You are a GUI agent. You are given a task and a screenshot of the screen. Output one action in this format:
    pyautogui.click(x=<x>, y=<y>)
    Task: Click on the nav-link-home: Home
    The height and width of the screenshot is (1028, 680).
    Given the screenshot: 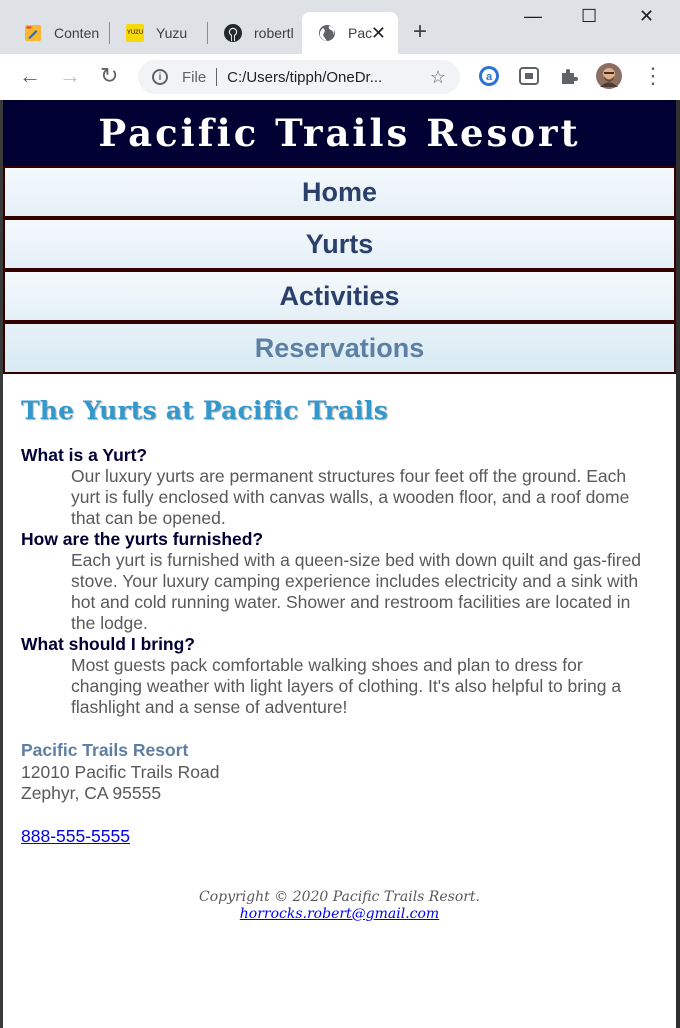 What is the action you would take?
    pyautogui.click(x=339, y=192)
    